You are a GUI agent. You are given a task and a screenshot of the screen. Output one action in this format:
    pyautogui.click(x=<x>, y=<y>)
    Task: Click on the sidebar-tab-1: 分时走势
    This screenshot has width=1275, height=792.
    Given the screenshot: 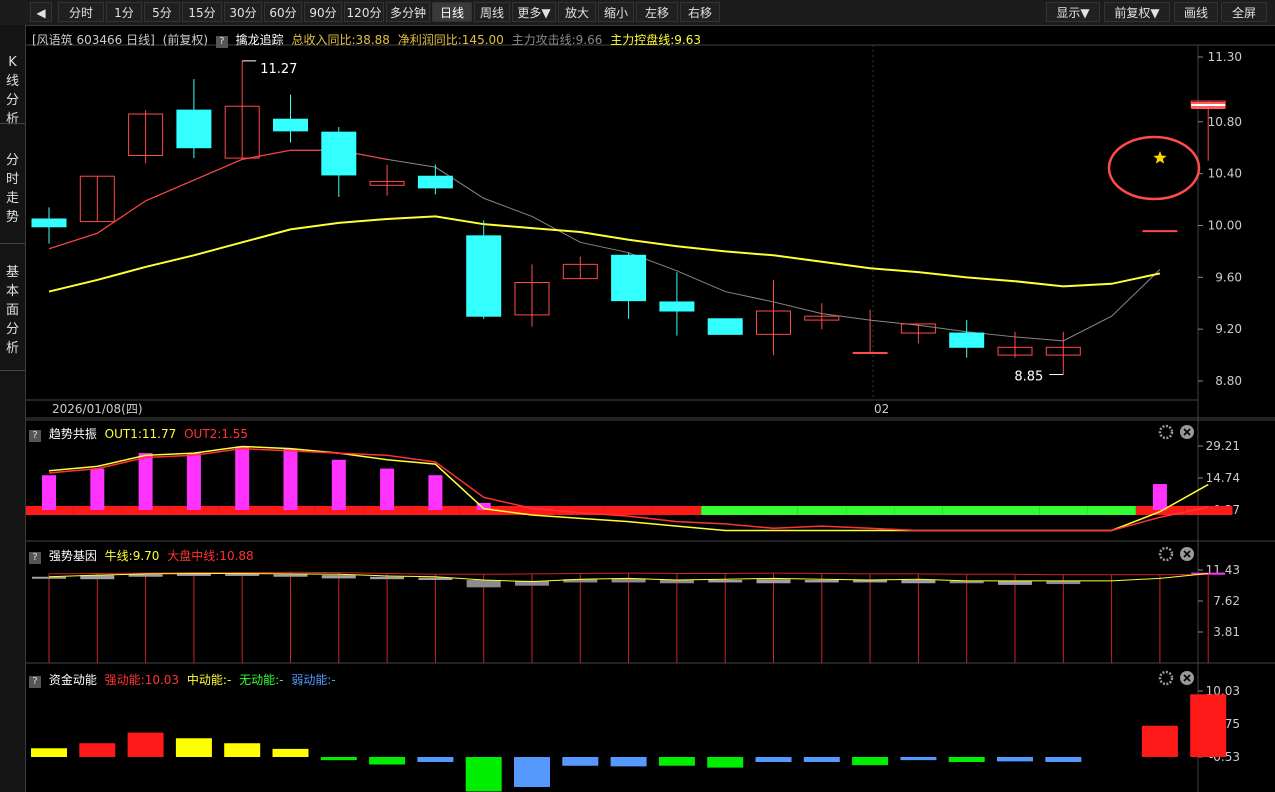 What is the action you would take?
    pyautogui.click(x=12, y=189)
    